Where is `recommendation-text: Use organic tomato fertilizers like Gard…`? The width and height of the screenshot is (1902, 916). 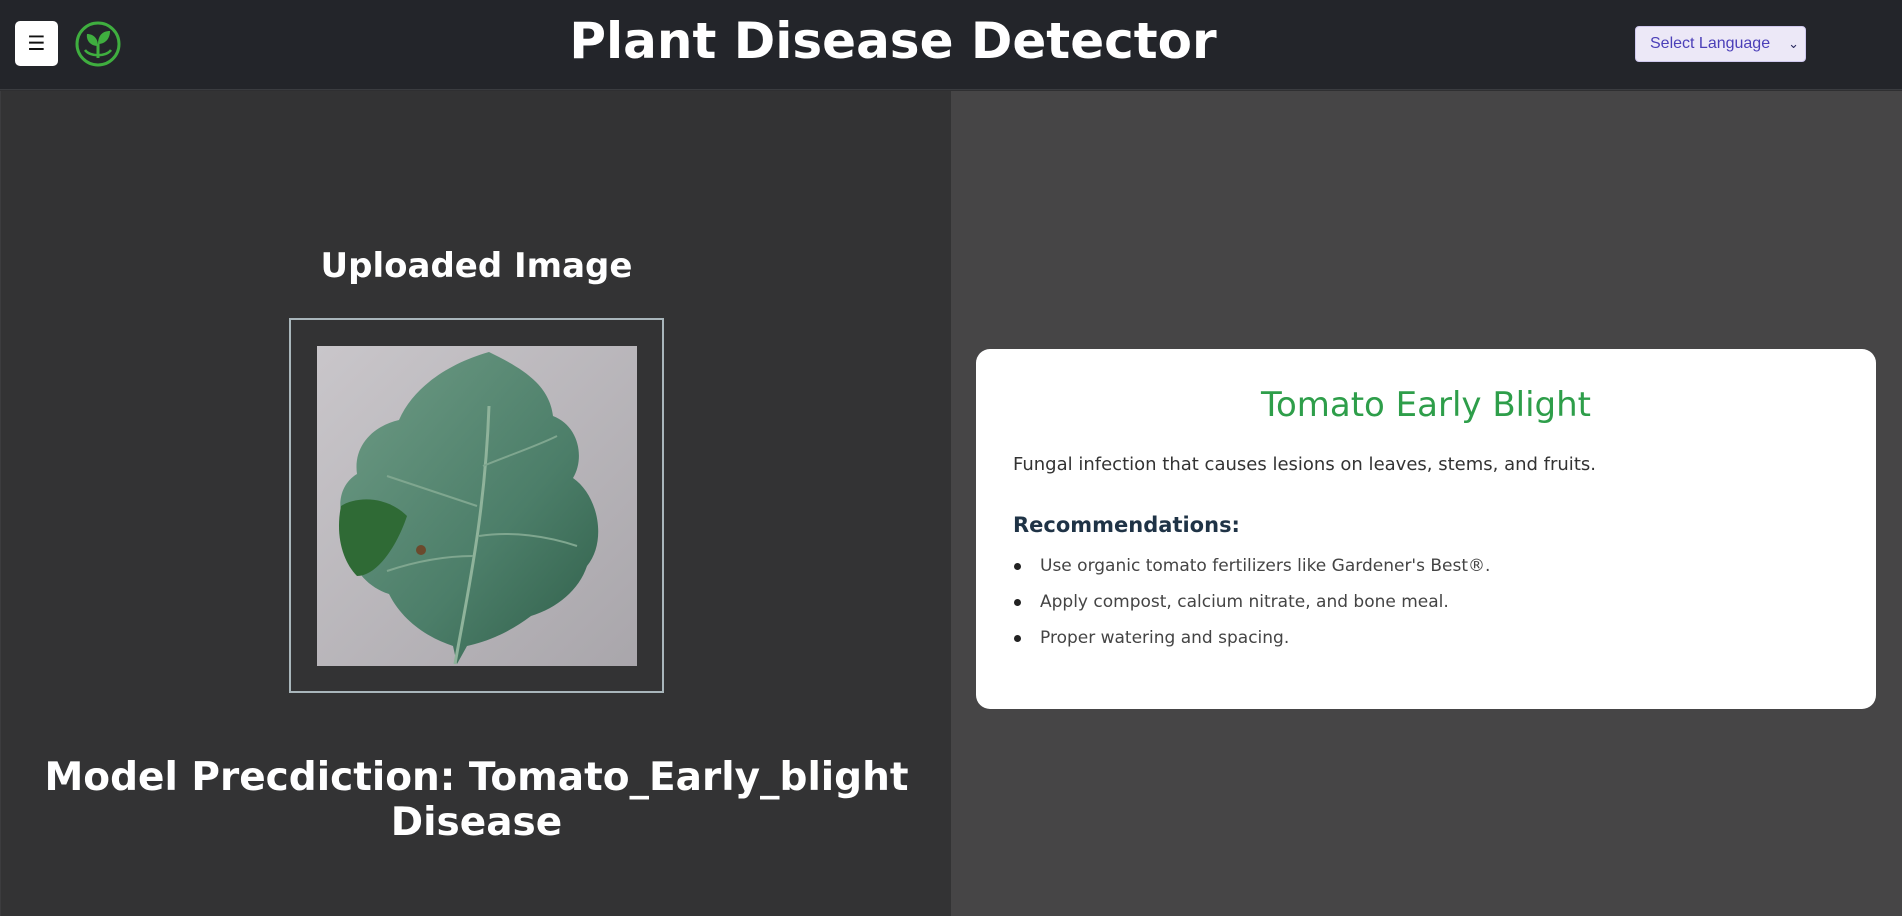 recommendation-text: Use organic tomato fertilizers like Gard… is located at coordinates (1265, 566).